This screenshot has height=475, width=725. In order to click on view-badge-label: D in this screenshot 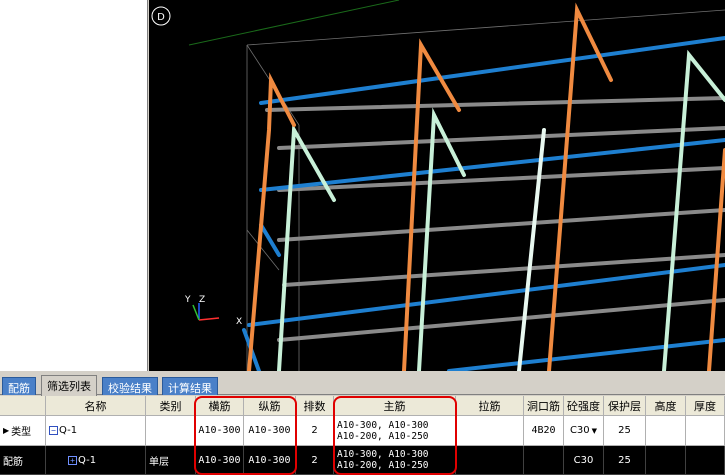, I will do `click(161, 17)`.